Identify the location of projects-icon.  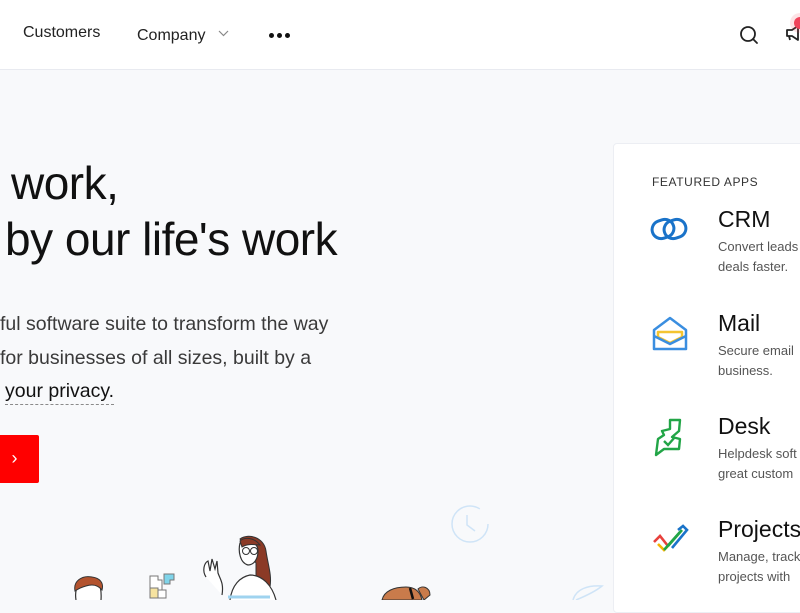
(671, 538).